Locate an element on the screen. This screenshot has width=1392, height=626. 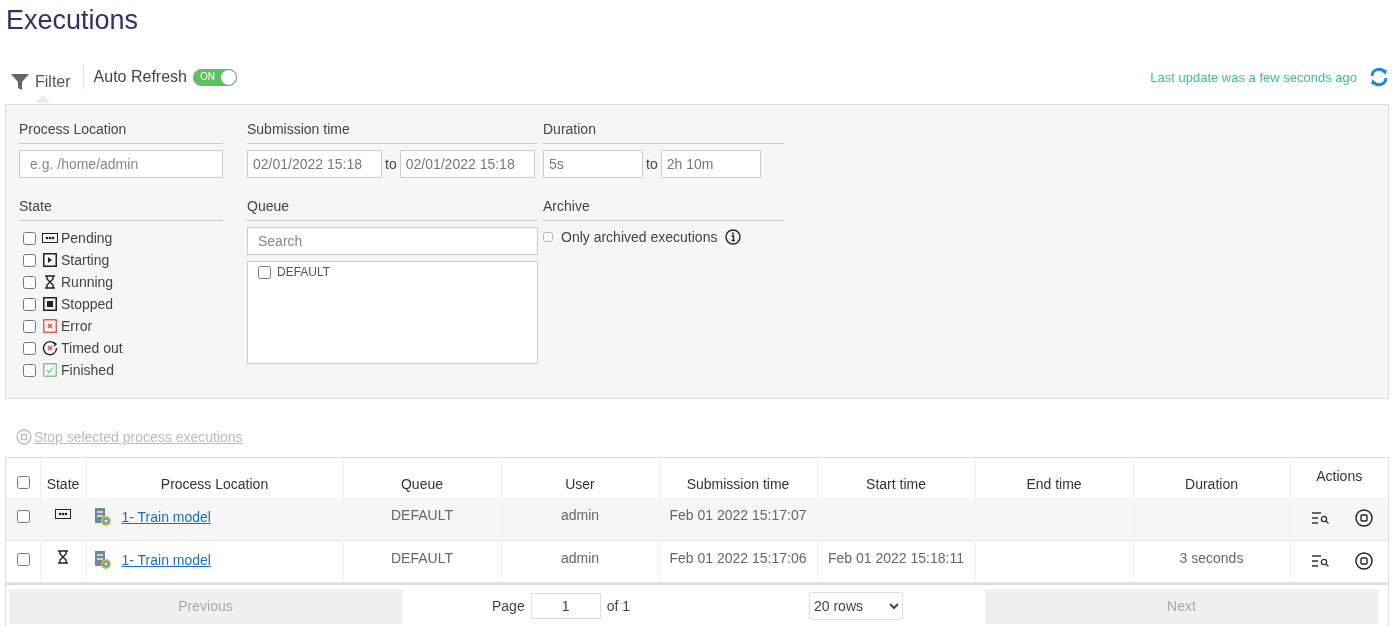
info-icon is located at coordinates (733, 237).